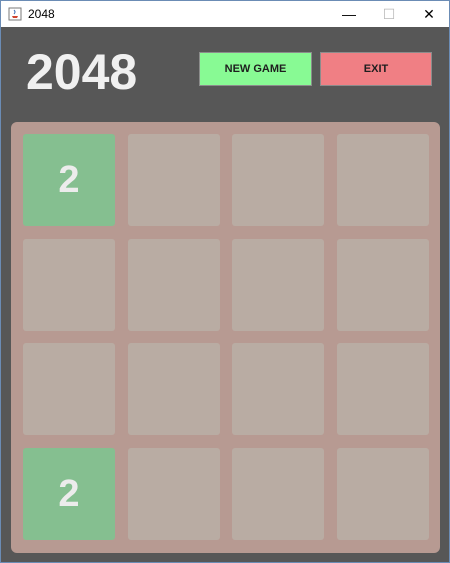 The width and height of the screenshot is (450, 563). Describe the element at coordinates (41, 14) in the screenshot. I see `window-title: 2048` at that location.